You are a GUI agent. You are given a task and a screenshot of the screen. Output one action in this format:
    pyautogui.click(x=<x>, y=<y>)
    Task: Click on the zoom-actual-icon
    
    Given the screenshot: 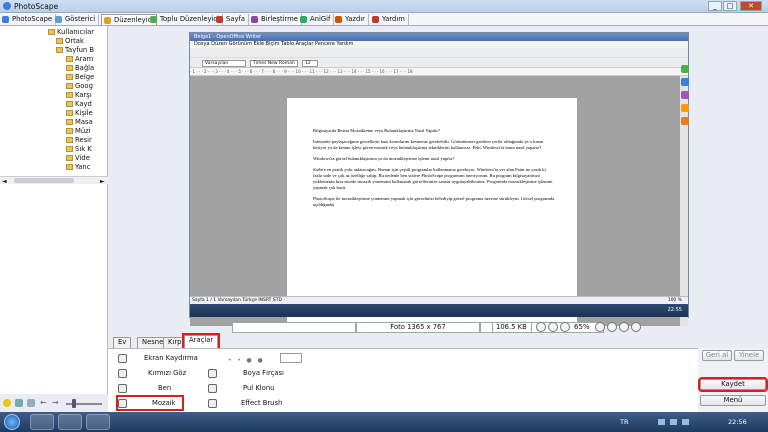 What is the action you would take?
    pyautogui.click(x=624, y=327)
    